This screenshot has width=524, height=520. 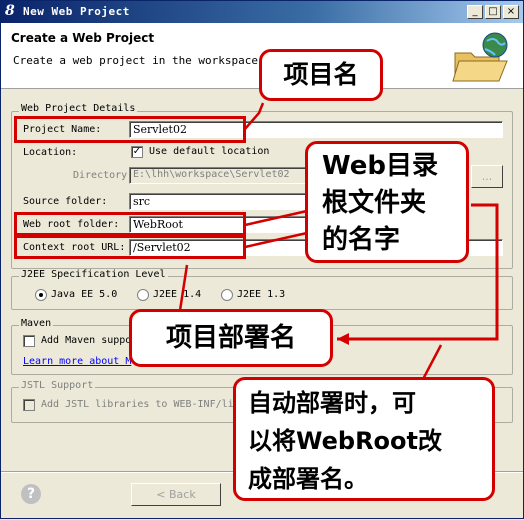 I want to click on location-label: Location:, so click(x=50, y=152).